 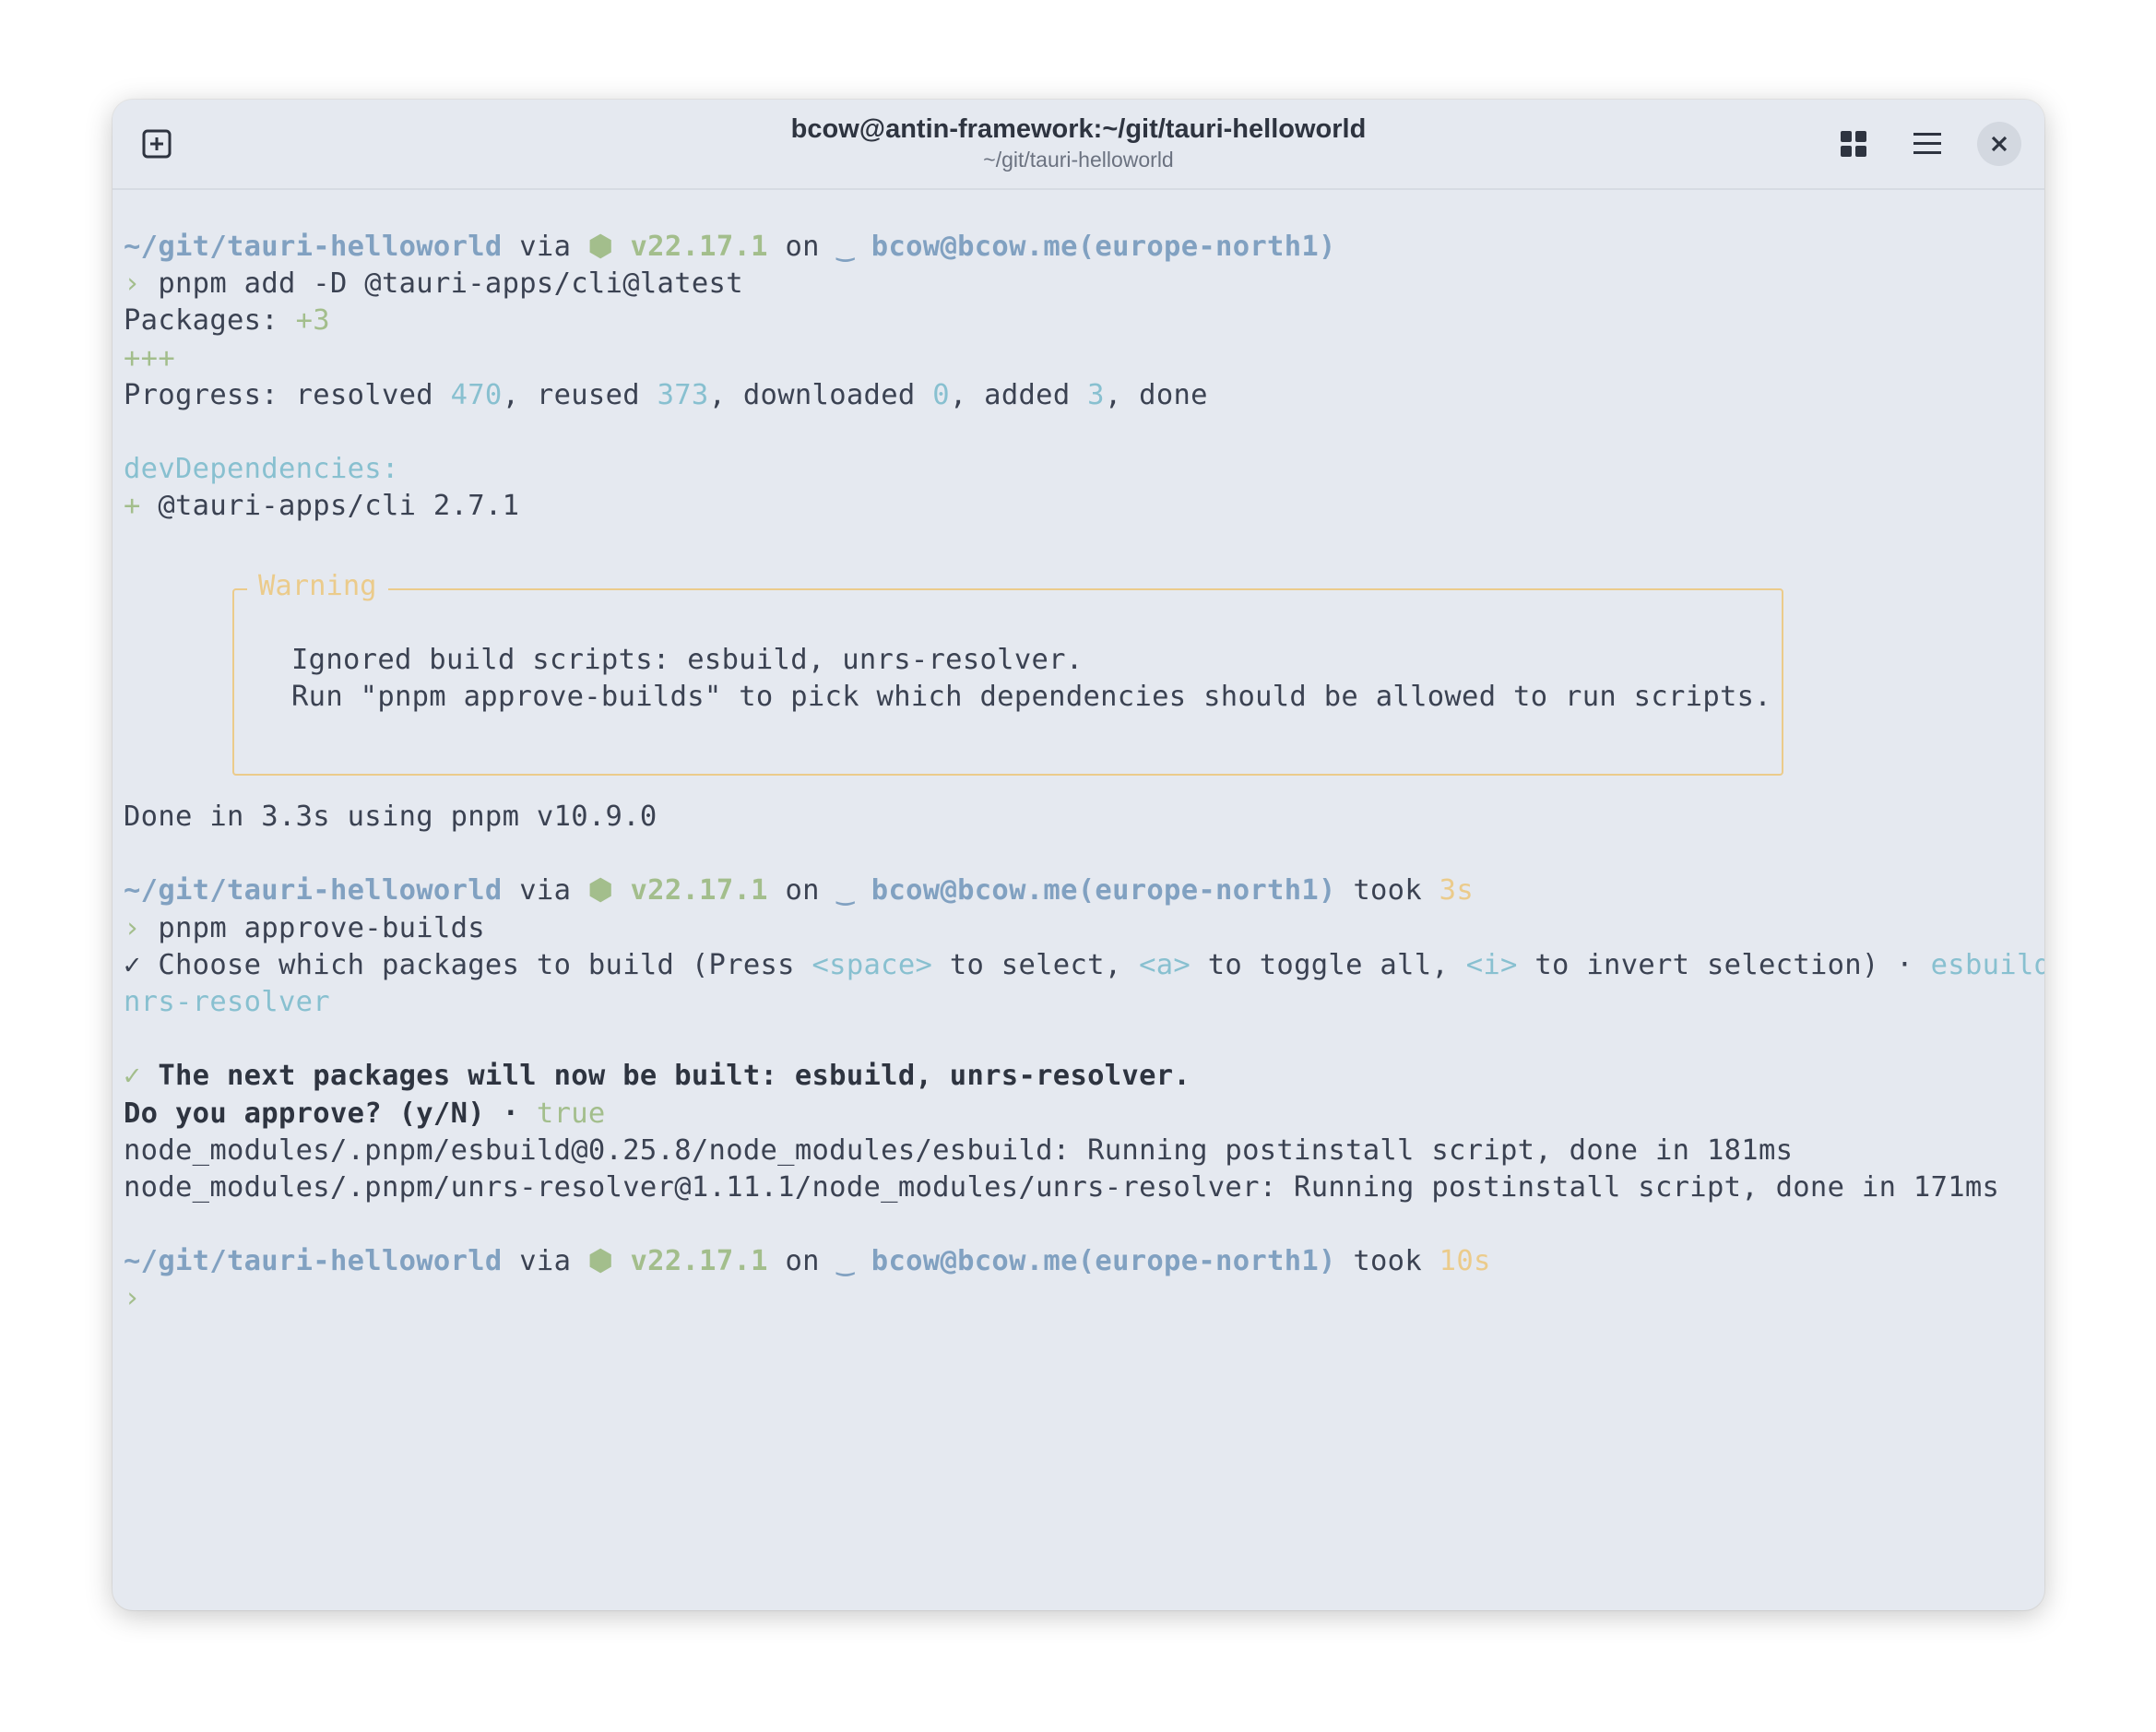 I want to click on resolved-count: 470, so click(x=477, y=394).